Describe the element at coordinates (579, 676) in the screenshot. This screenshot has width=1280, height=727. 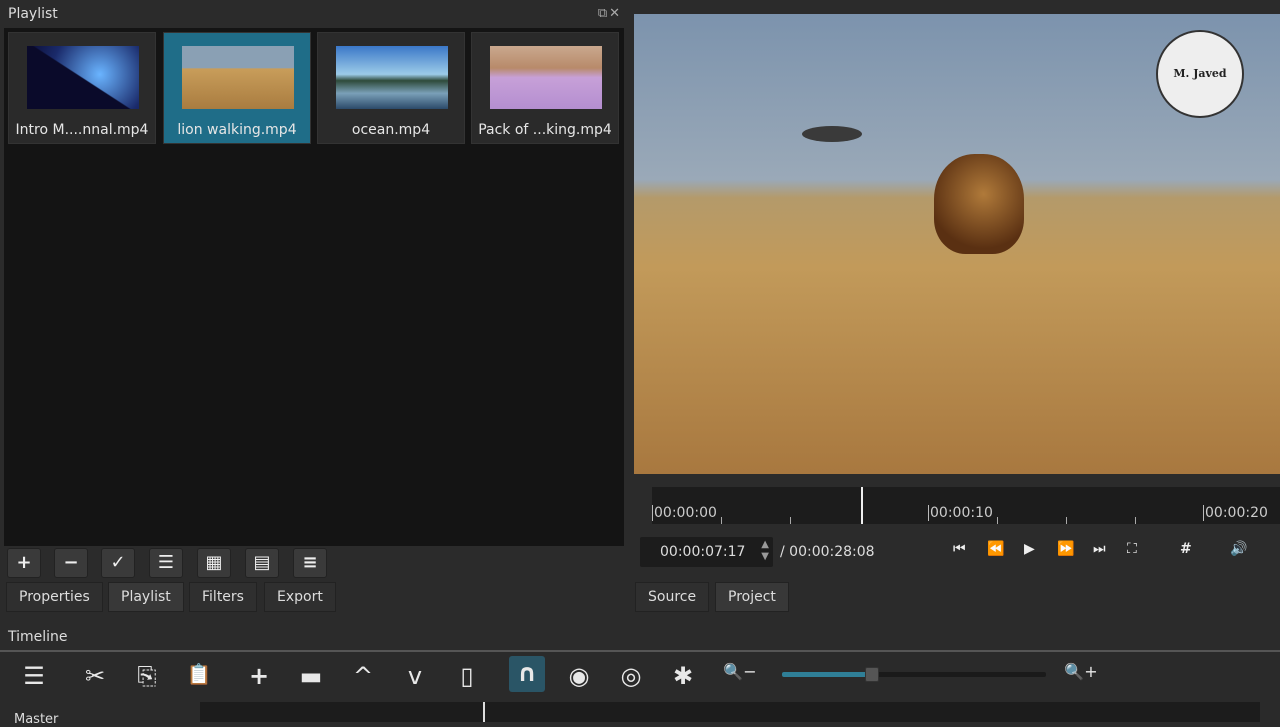
I see `scrub-icon: ◉` at that location.